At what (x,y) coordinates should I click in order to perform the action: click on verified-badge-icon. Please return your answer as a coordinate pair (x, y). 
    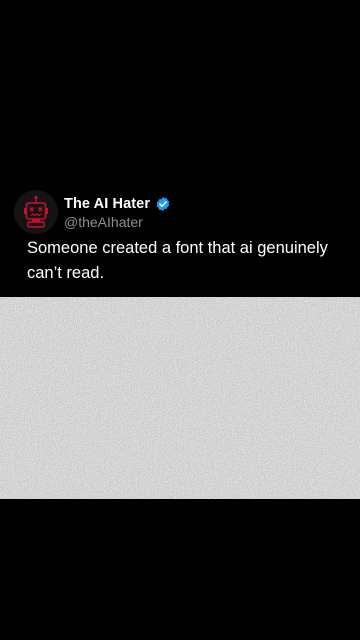
    Looking at the image, I should click on (163, 204).